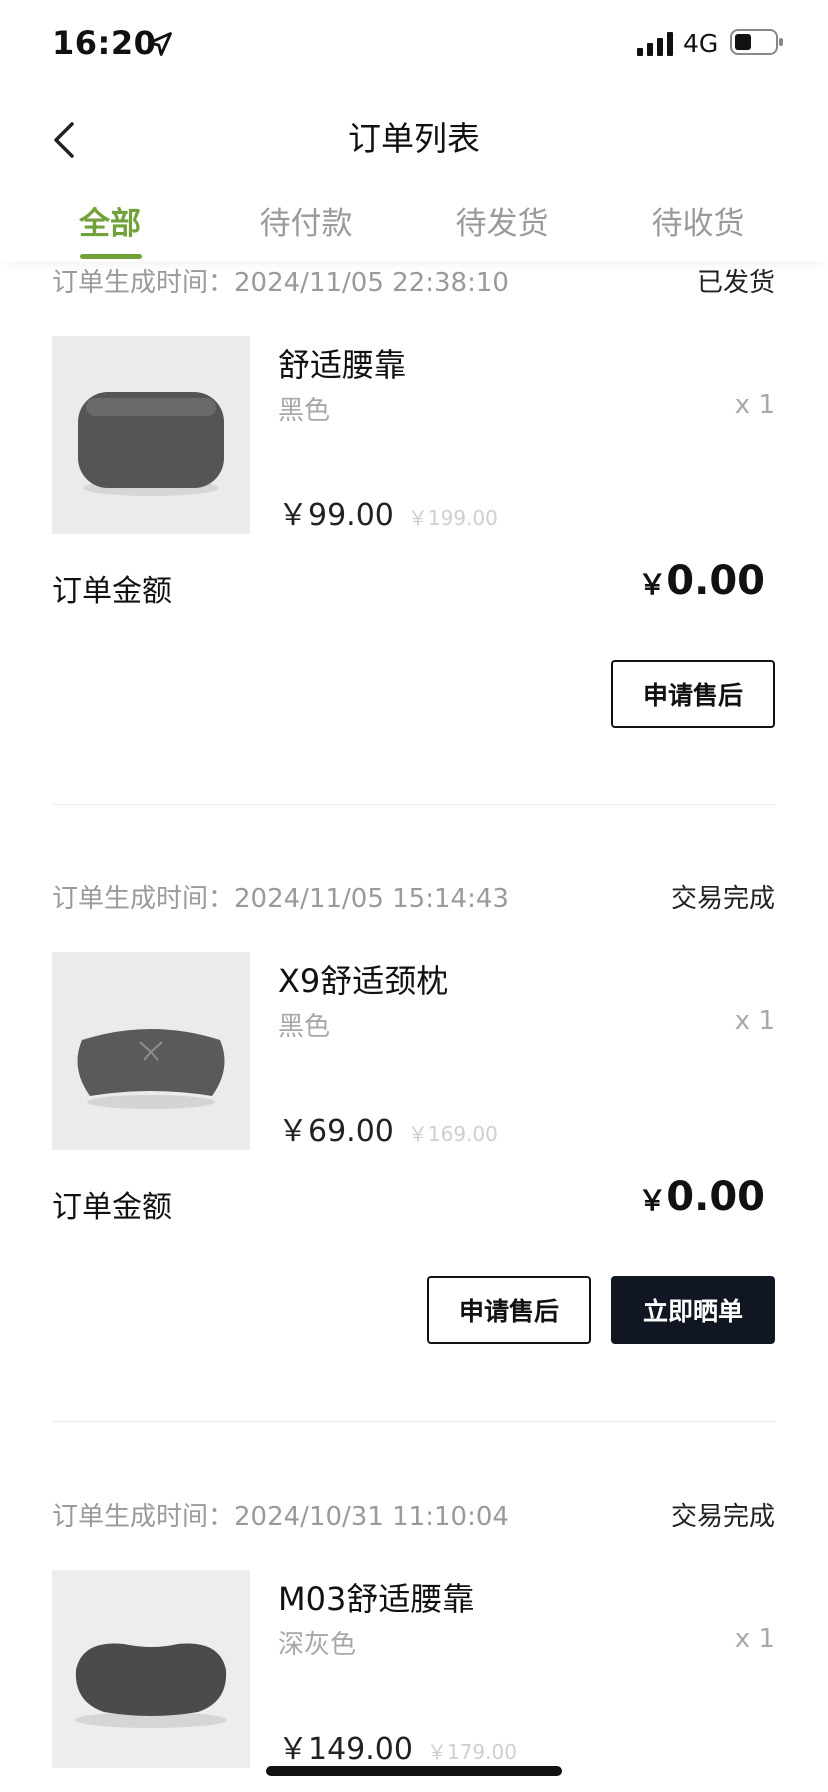  What do you see at coordinates (452, 518) in the screenshot?
I see `original-price: ￥199.00` at bounding box center [452, 518].